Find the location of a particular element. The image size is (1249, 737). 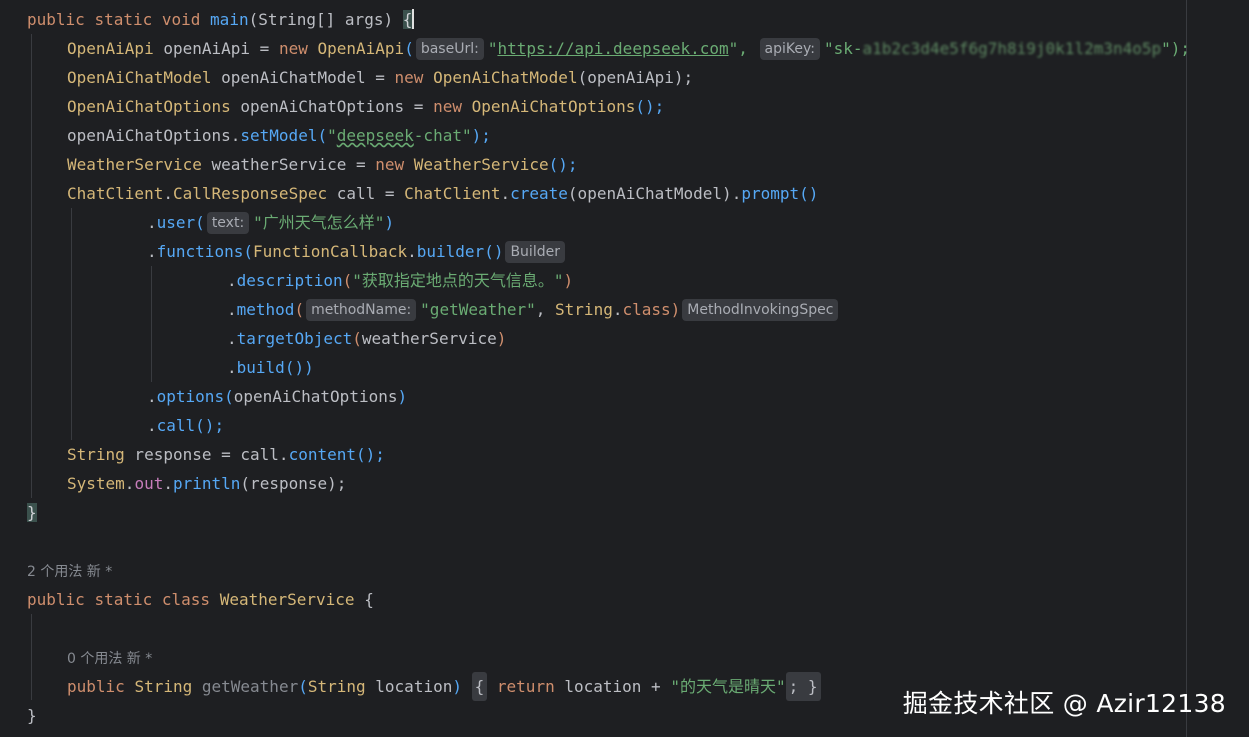

code-text: openAiApi = is located at coordinates (216, 48).